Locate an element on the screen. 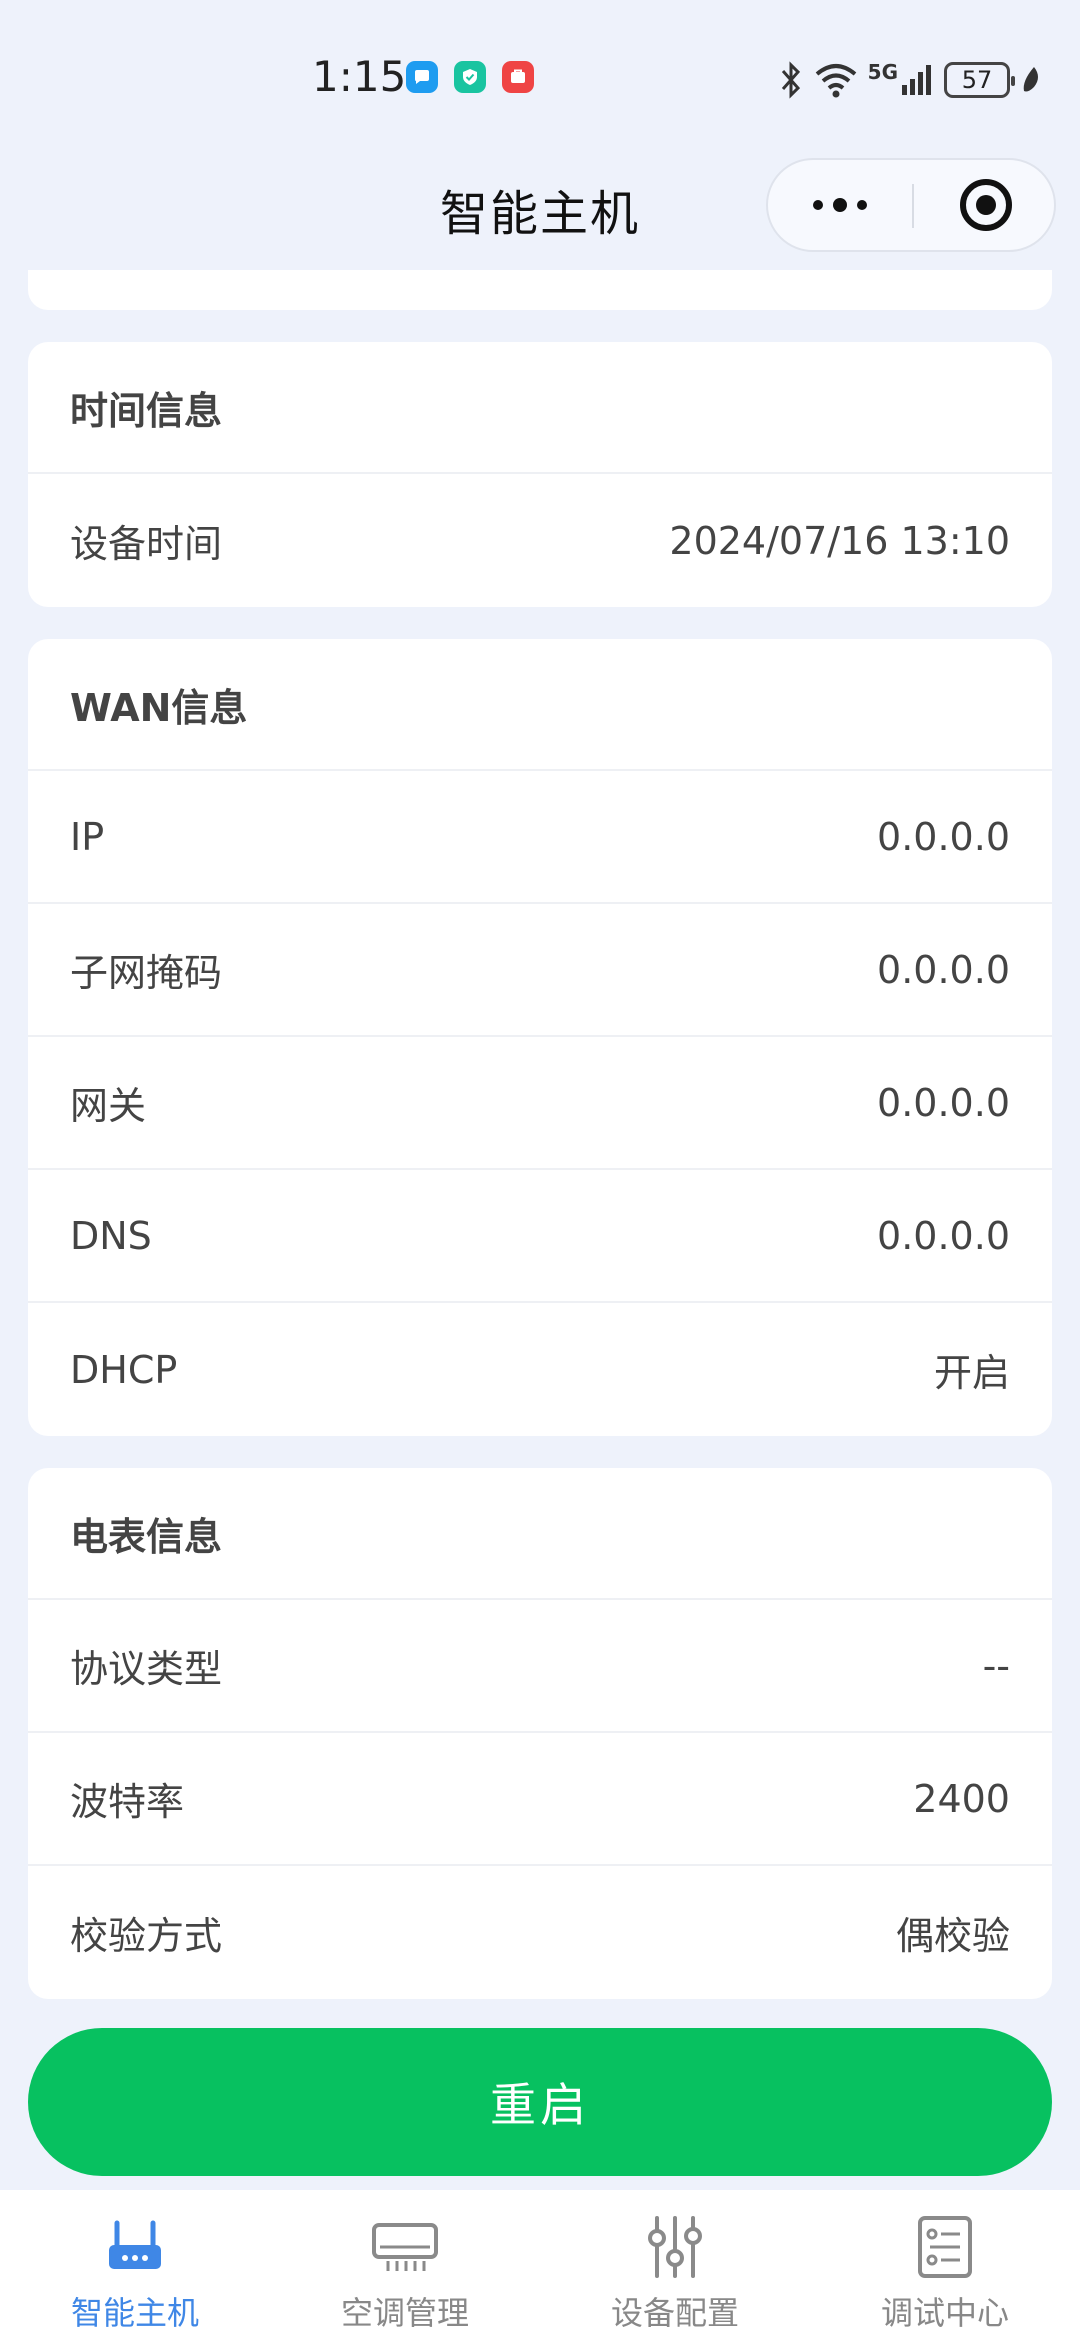 This screenshot has width=1080, height=2340. info-row: 校验方式 偶校验 is located at coordinates (540, 1932).